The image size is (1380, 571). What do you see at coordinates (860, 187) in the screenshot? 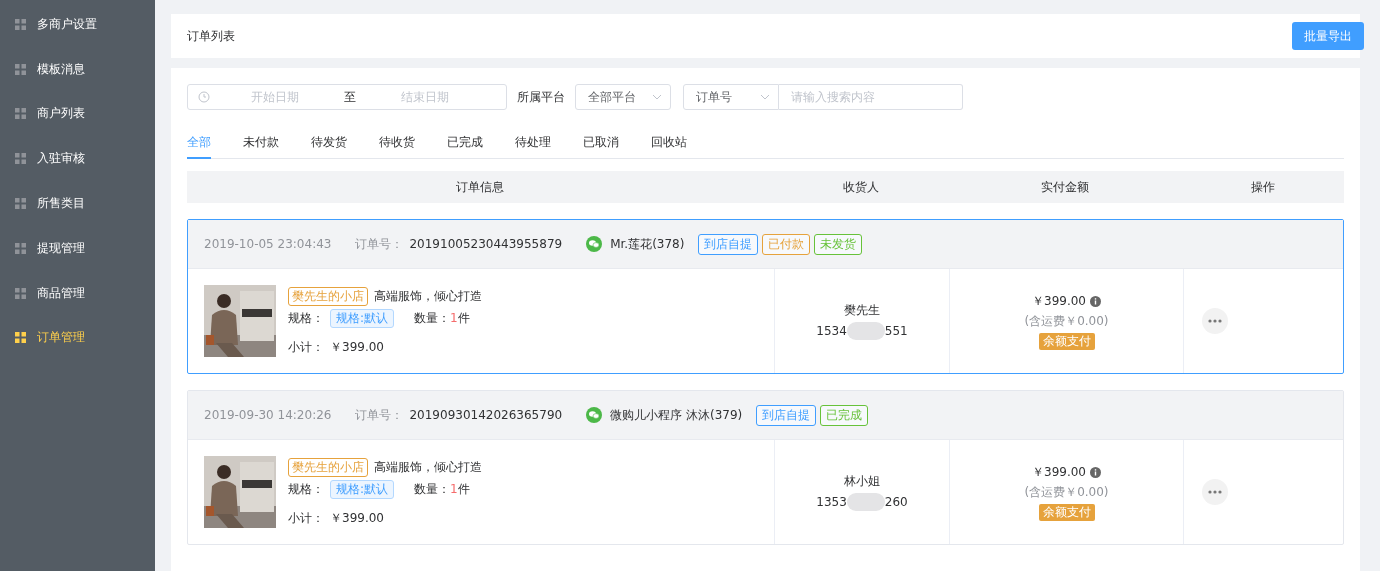
I see `column-header: 收货人` at bounding box center [860, 187].